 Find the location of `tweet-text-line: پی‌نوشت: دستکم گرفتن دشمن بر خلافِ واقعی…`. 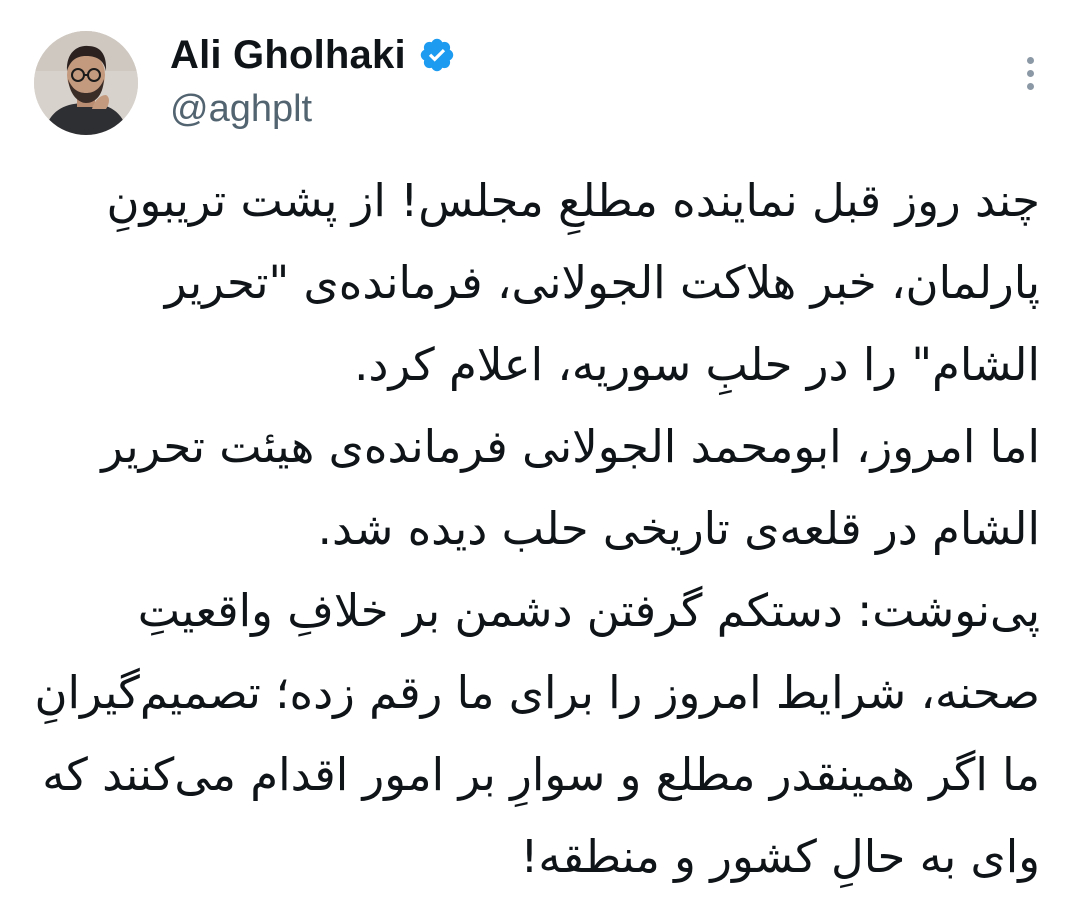

tweet-text-line: پی‌نوشت: دستکم گرفتن دشمن بر خلافِ واقعی… is located at coordinates (588, 610).